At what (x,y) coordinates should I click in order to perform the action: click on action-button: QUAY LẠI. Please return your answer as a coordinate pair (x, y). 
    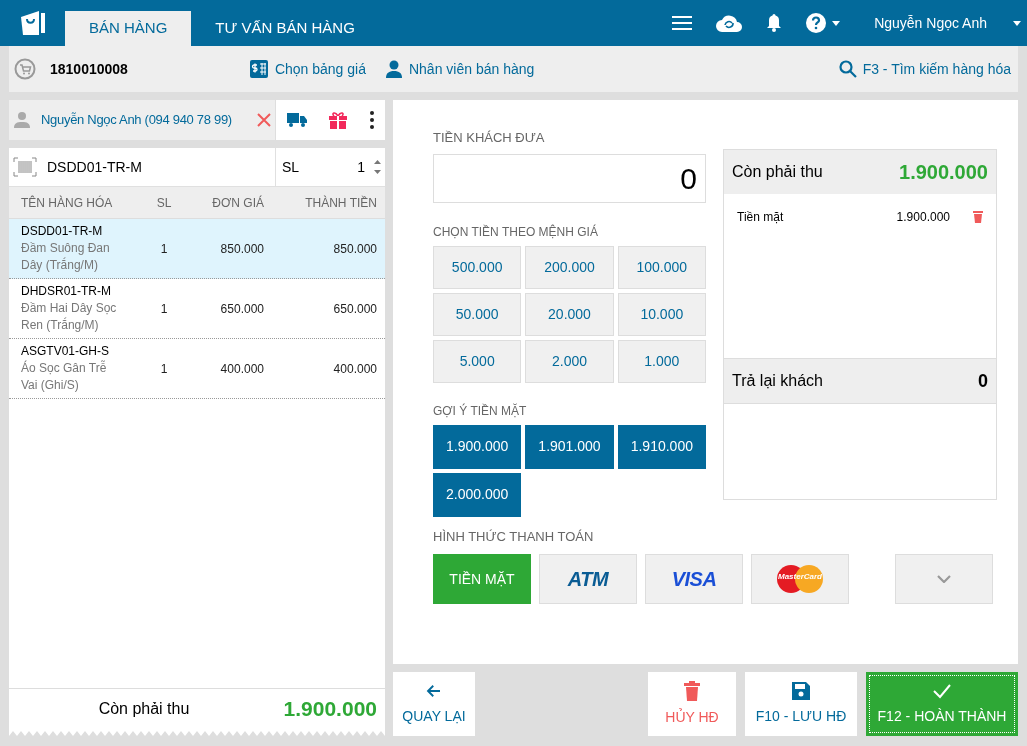
    Looking at the image, I should click on (434, 704).